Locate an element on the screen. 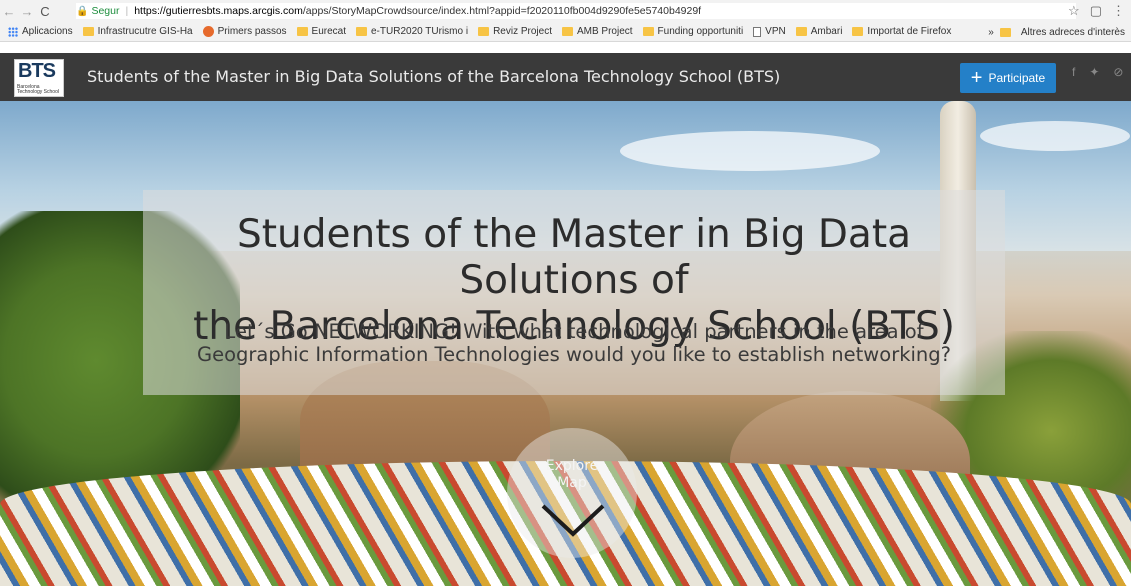 Image resolution: width=1131 pixels, height=586 pixels. bookmark-label: AMB Project is located at coordinates (604, 31).